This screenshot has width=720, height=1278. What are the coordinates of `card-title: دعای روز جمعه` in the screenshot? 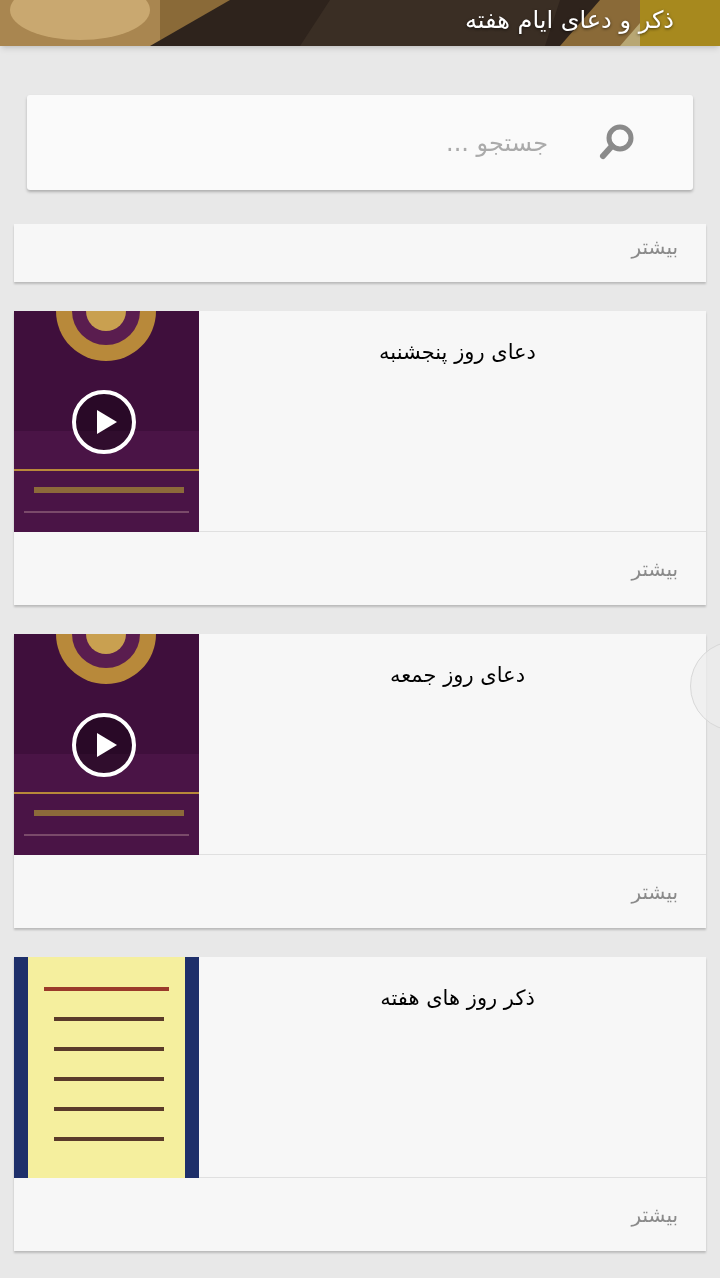 It's located at (457, 675).